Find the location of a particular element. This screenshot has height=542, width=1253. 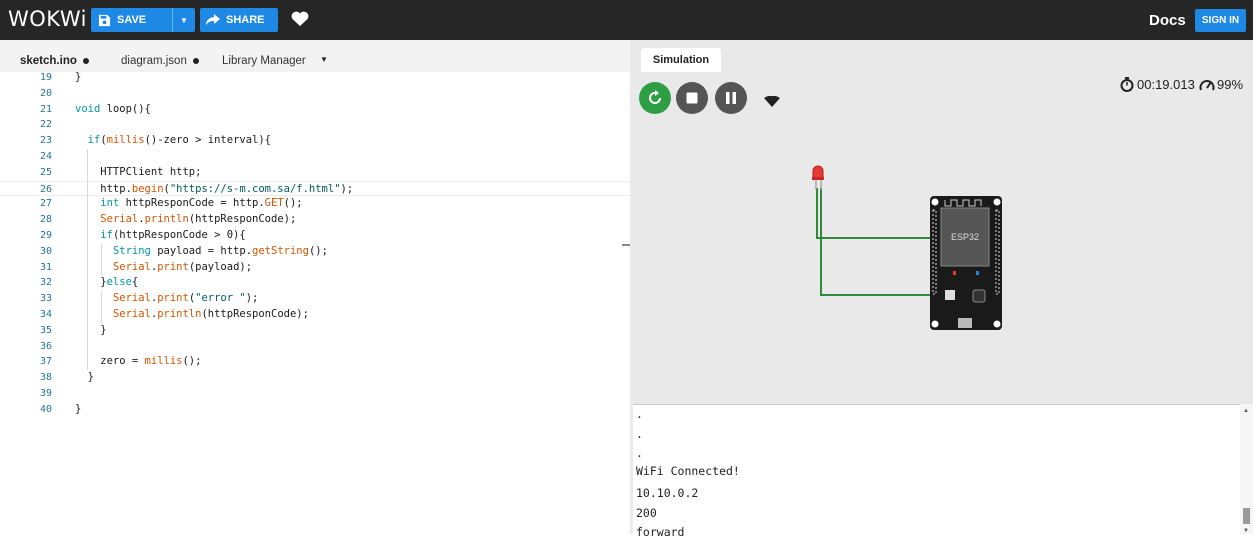

board-label: ESP32 is located at coordinates (965, 237).